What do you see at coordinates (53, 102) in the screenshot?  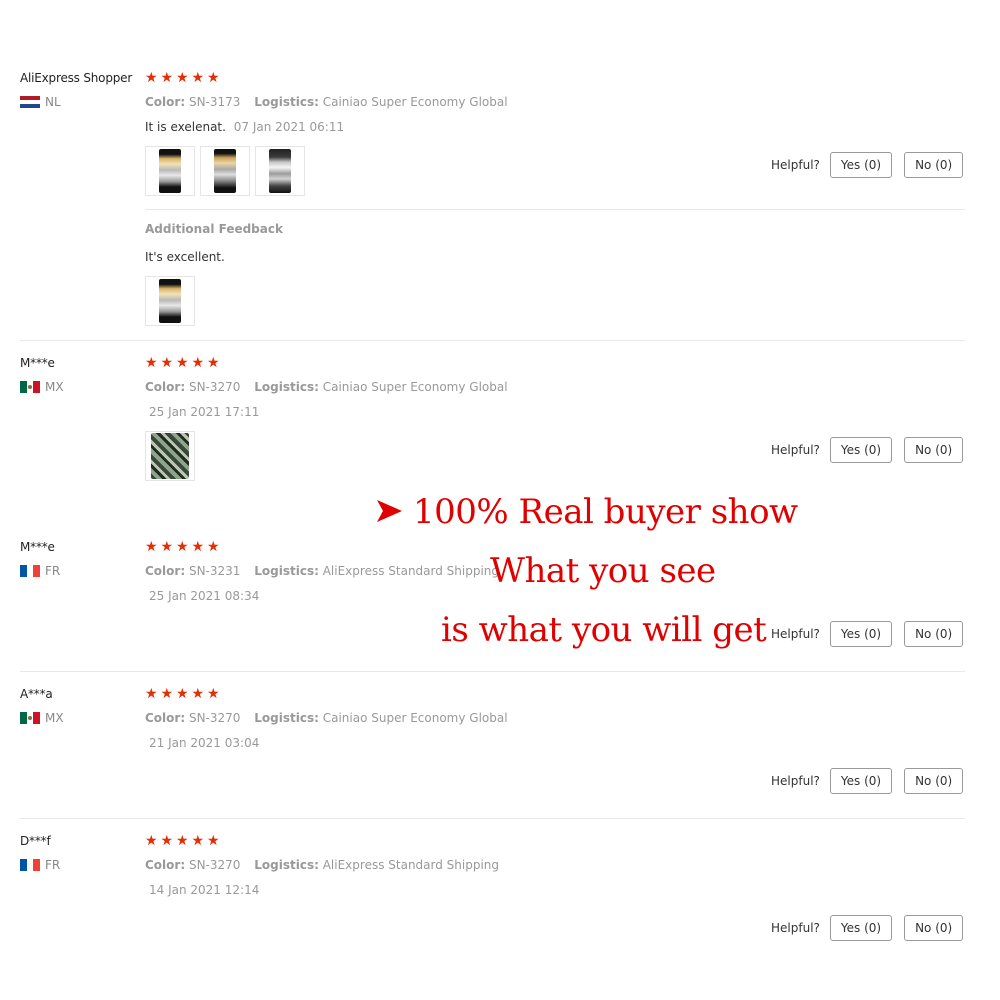 I see `country-code: NL` at bounding box center [53, 102].